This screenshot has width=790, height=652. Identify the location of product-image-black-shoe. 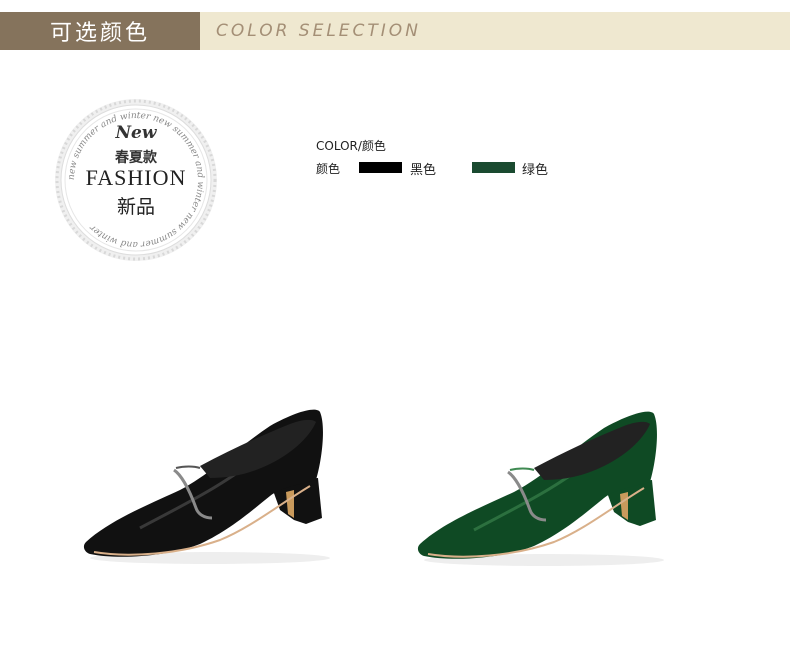
(210, 485).